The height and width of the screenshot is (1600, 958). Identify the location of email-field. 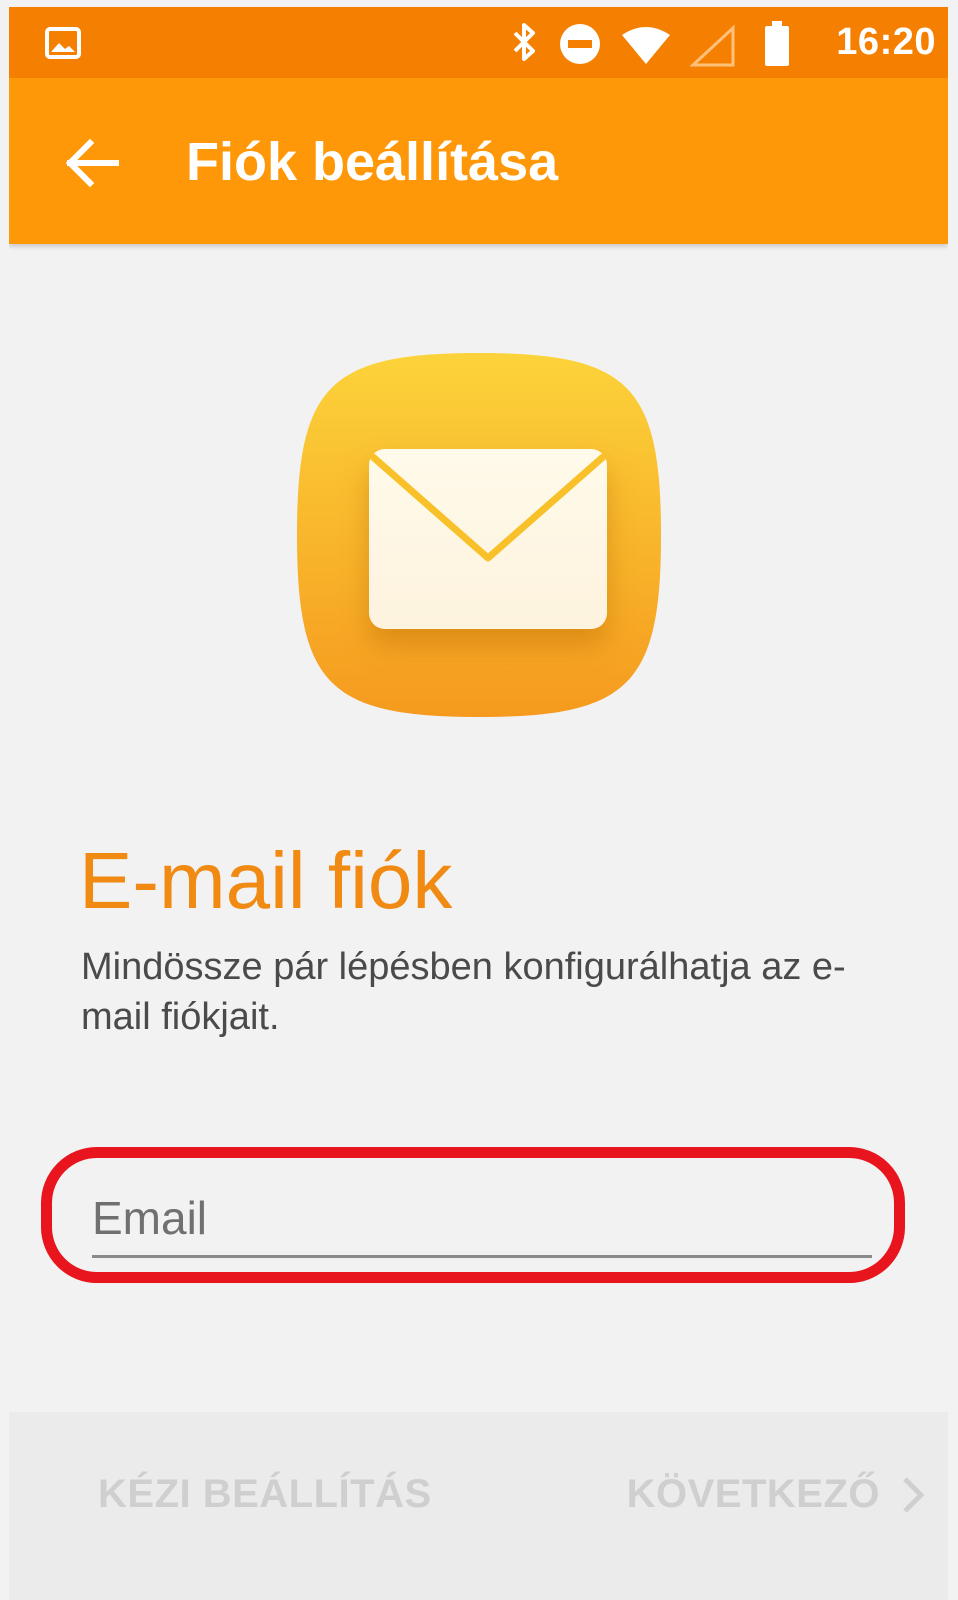
(482, 1219).